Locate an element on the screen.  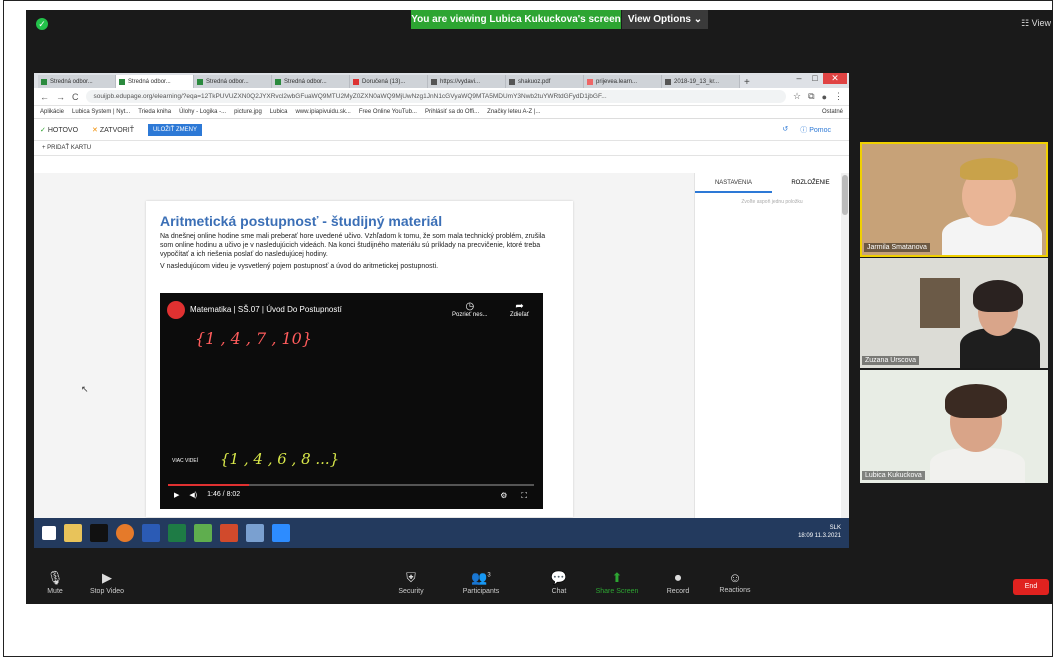
bookmark-folder: Ostatné is located at coordinates (832, 112).